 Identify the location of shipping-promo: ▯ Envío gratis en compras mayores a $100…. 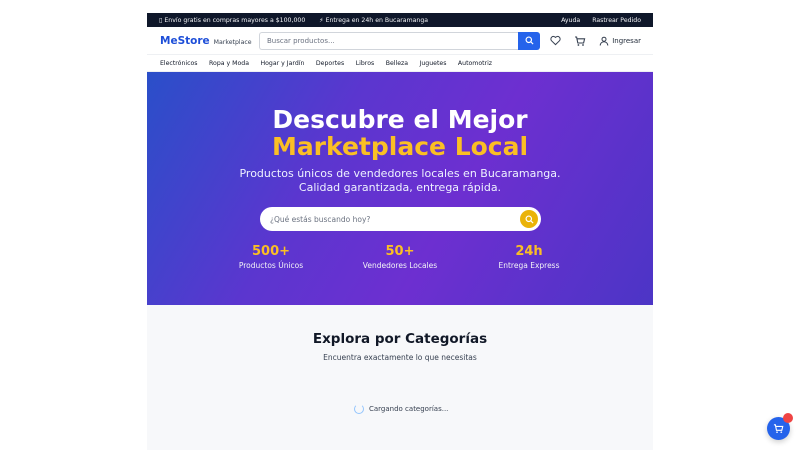
(232, 20).